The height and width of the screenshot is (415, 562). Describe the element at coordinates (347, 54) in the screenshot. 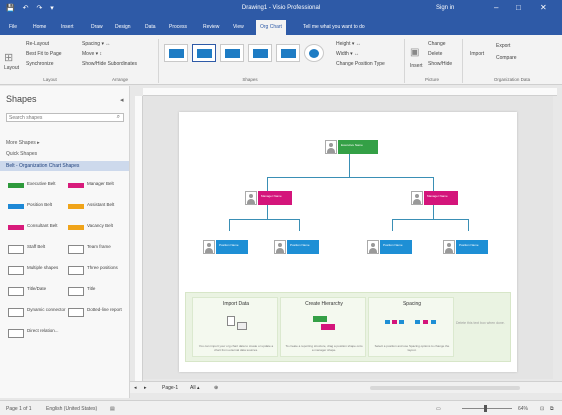

I see `width-button: Width ▾ ↔` at that location.